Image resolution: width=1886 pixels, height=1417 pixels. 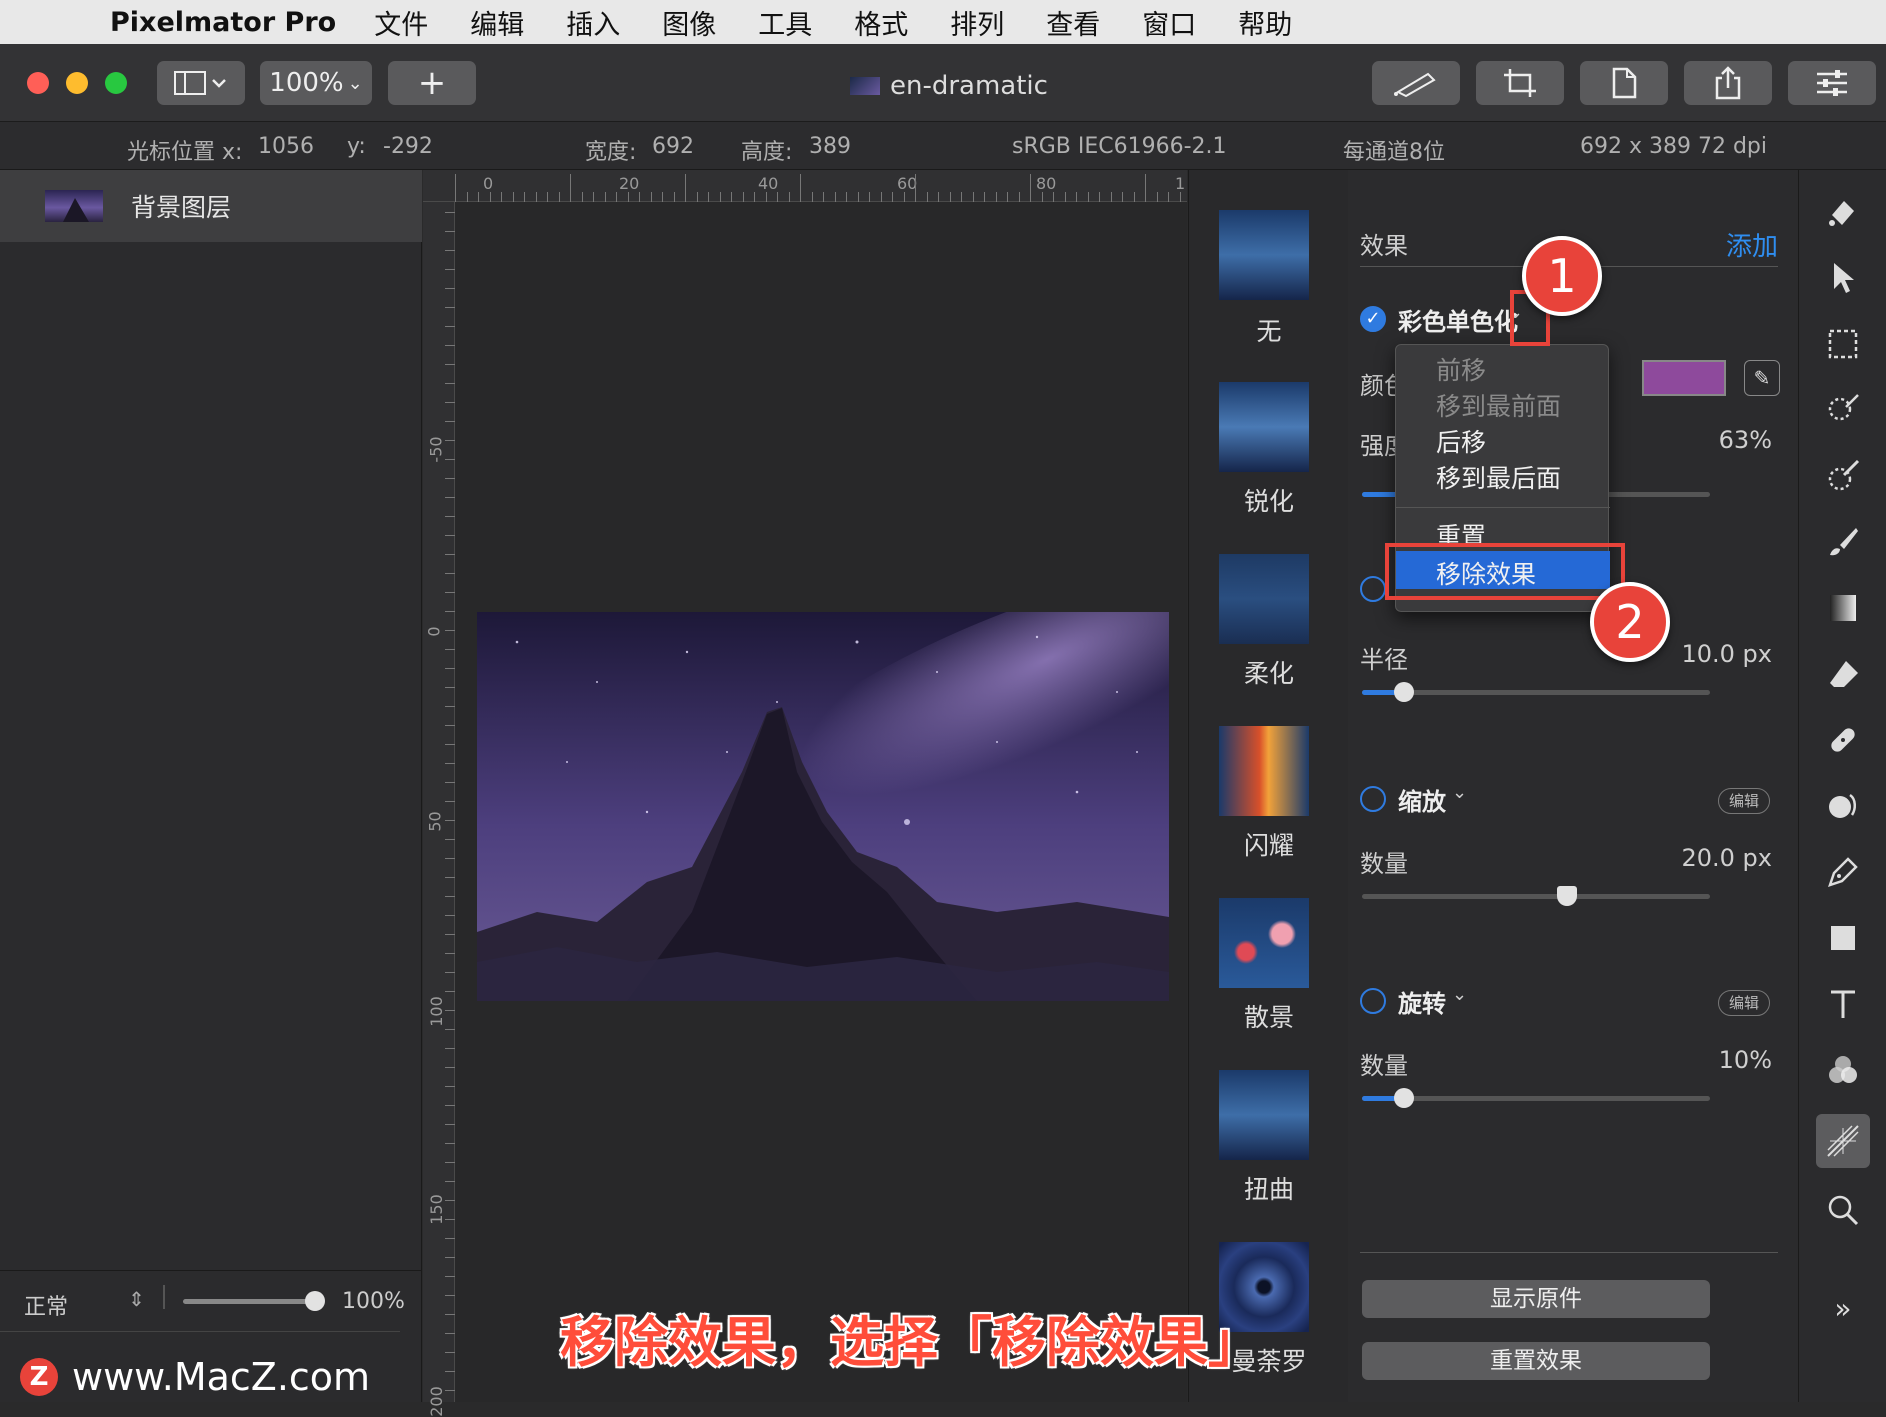 I want to click on menu-edit: 编辑, so click(x=497, y=22).